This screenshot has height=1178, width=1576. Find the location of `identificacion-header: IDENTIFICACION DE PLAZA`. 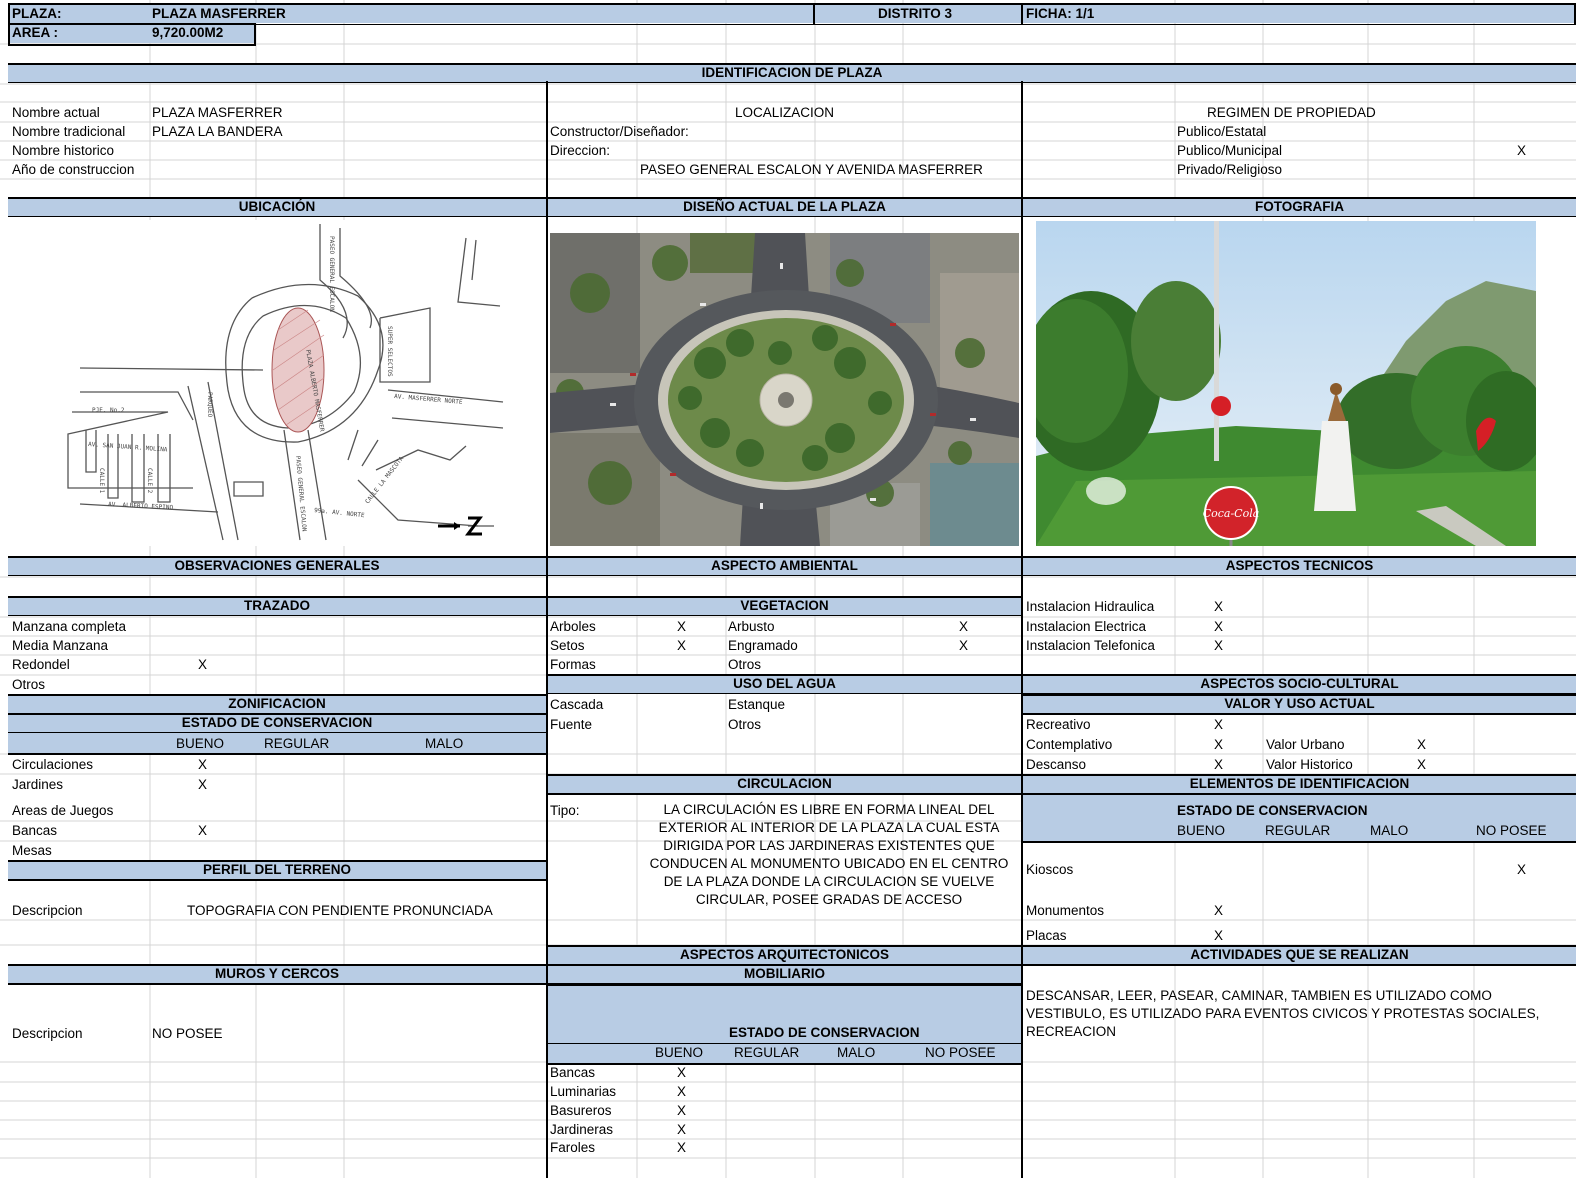

identificacion-header: IDENTIFICACION DE PLAZA is located at coordinates (792, 73).